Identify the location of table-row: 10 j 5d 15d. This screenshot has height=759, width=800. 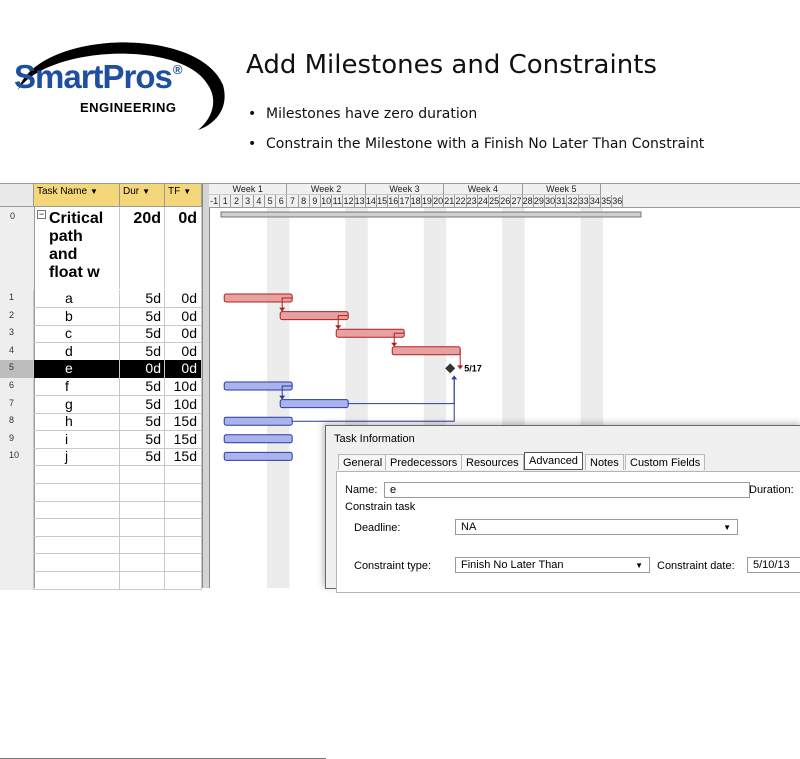
(101, 457).